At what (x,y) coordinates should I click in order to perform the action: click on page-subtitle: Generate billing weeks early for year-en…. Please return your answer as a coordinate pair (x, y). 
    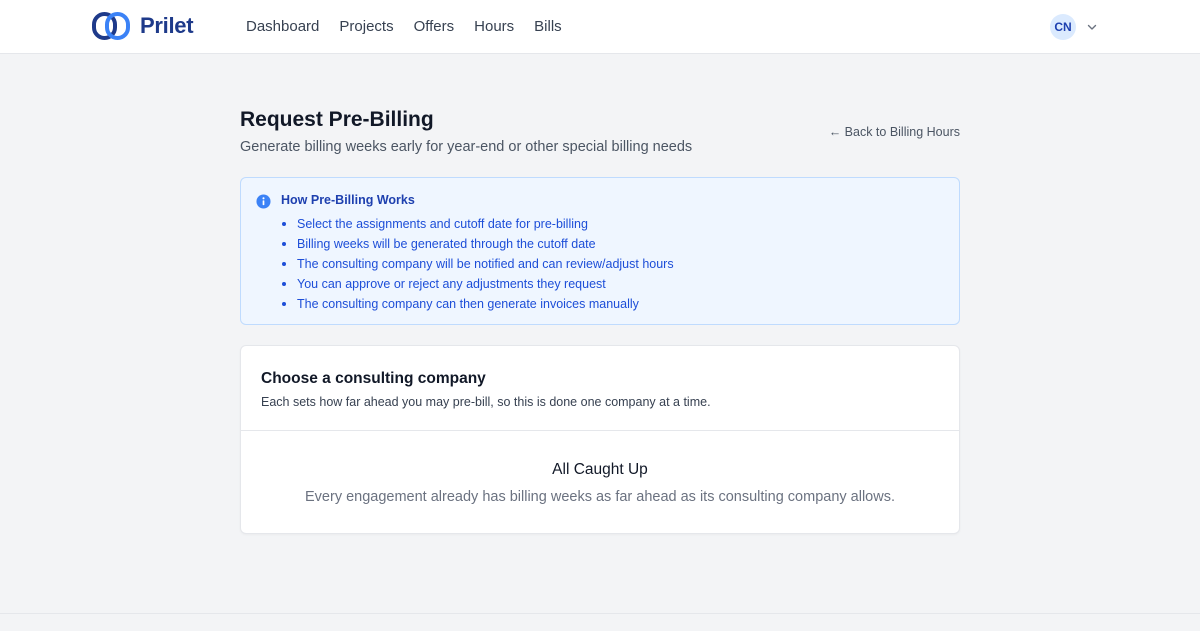
    Looking at the image, I should click on (466, 147).